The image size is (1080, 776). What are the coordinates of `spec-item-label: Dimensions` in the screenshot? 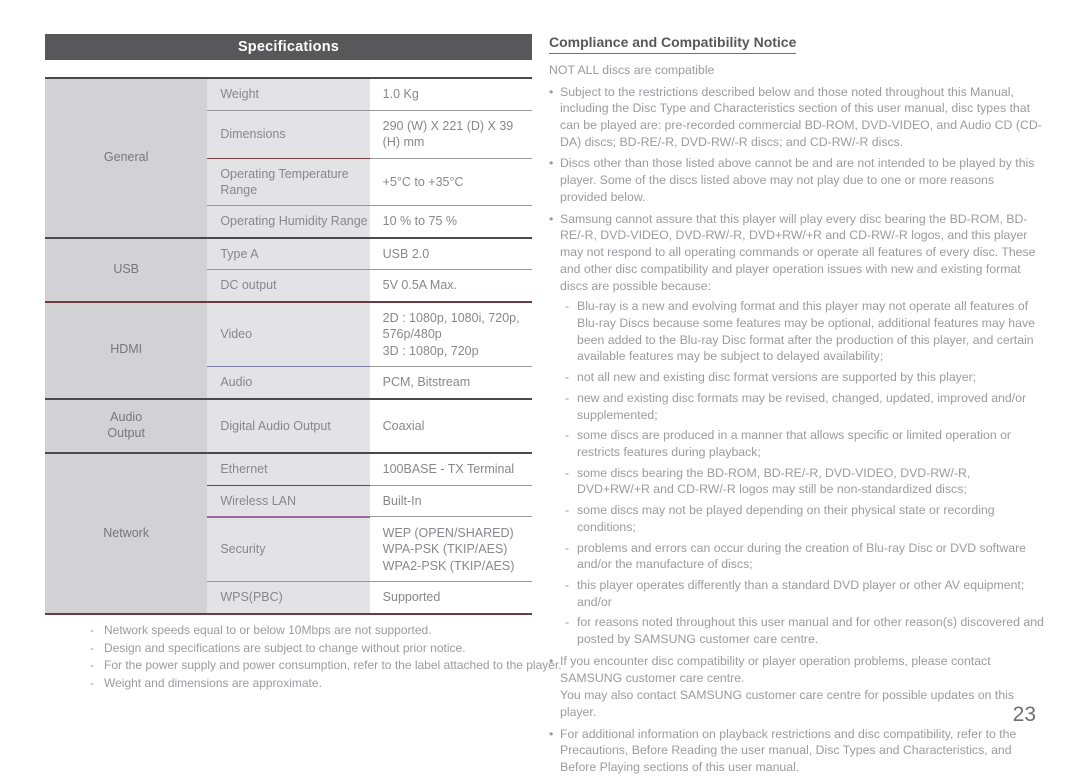 It's located at (288, 134).